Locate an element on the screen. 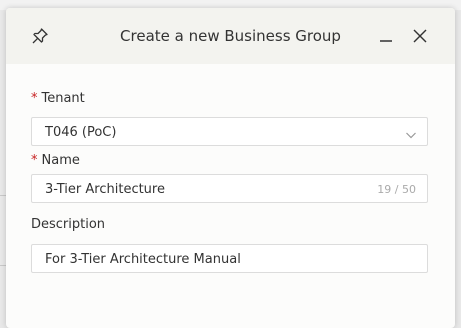  description-input: For 3-Tier Architecture Manual is located at coordinates (229, 258).